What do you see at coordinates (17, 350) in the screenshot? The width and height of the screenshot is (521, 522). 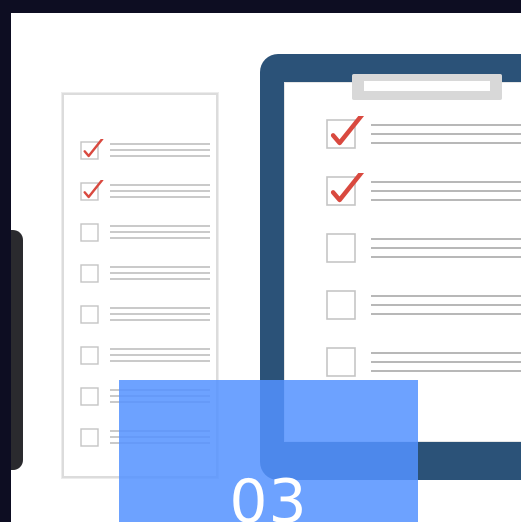 I see `dark-side-tab` at bounding box center [17, 350].